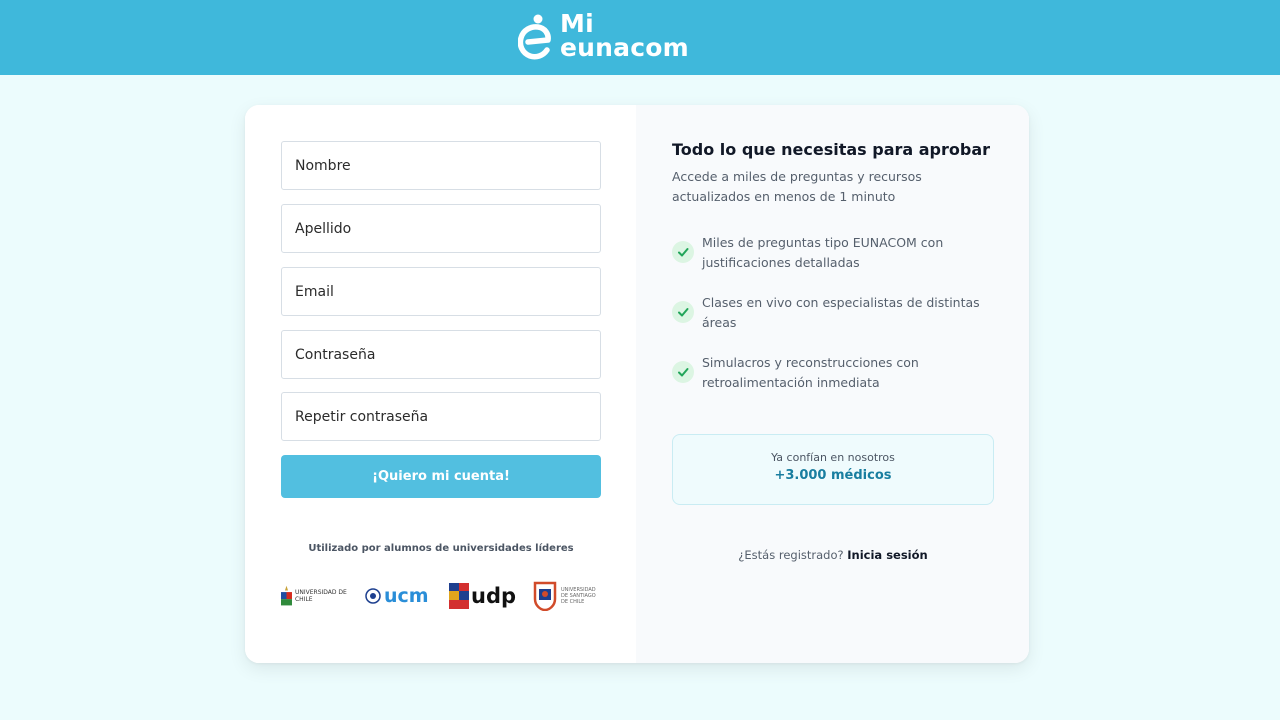 This screenshot has width=1280, height=720. What do you see at coordinates (441, 228) in the screenshot?
I see `last-name-field` at bounding box center [441, 228].